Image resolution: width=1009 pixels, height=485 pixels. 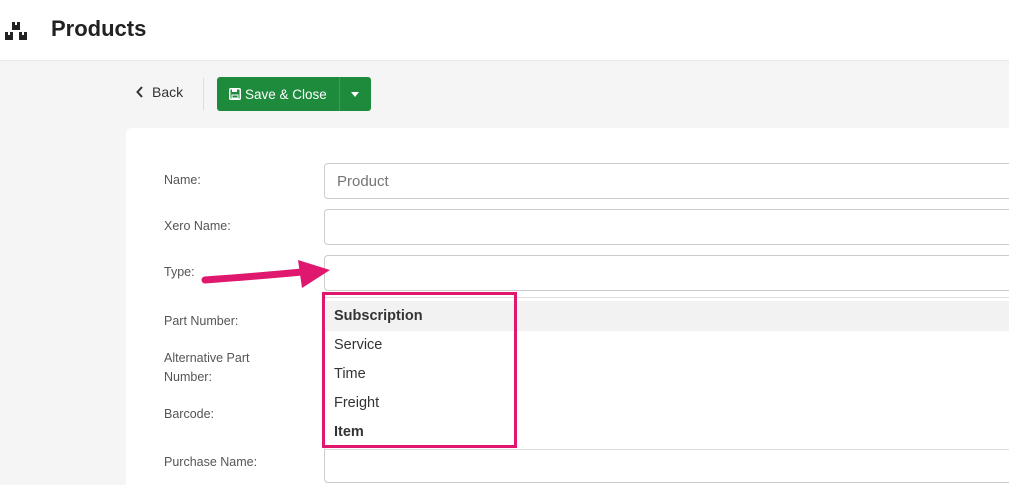 What do you see at coordinates (197, 226) in the screenshot?
I see `xero-name-label: Xero Name:` at bounding box center [197, 226].